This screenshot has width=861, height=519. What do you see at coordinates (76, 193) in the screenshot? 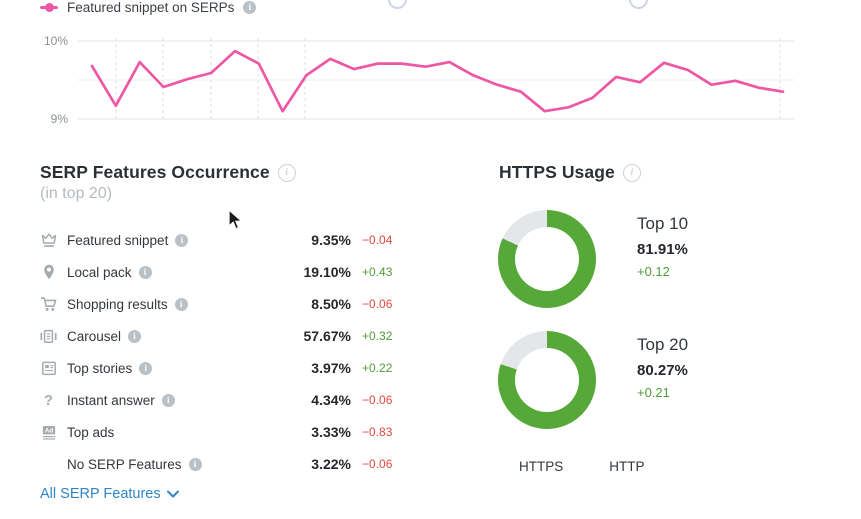
I see `serp-section-subtitle: (in top 20)` at bounding box center [76, 193].